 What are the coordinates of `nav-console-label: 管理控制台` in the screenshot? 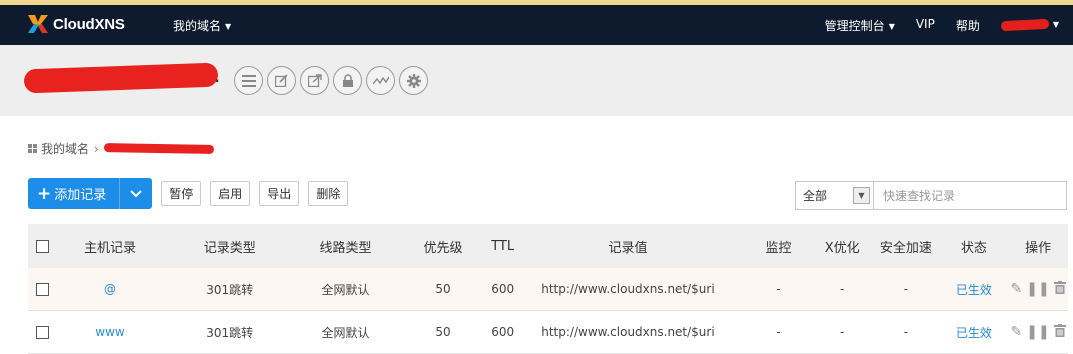 It's located at (854, 26).